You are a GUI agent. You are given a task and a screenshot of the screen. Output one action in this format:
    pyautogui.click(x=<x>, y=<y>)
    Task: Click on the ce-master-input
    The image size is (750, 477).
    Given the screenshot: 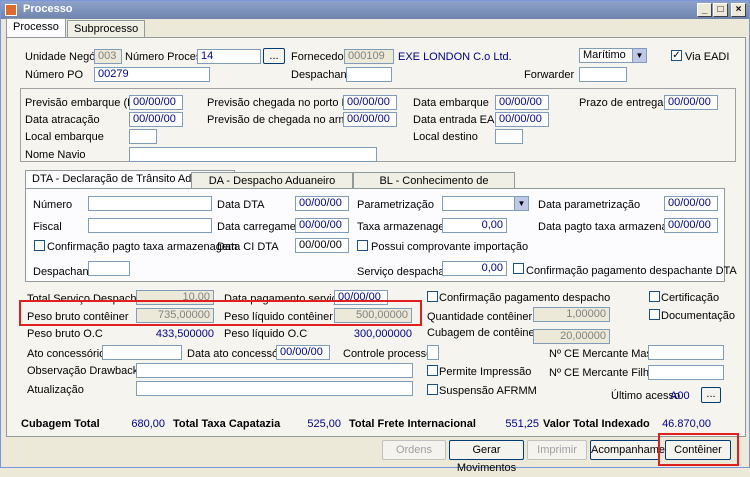 What is the action you would take?
    pyautogui.click(x=686, y=352)
    